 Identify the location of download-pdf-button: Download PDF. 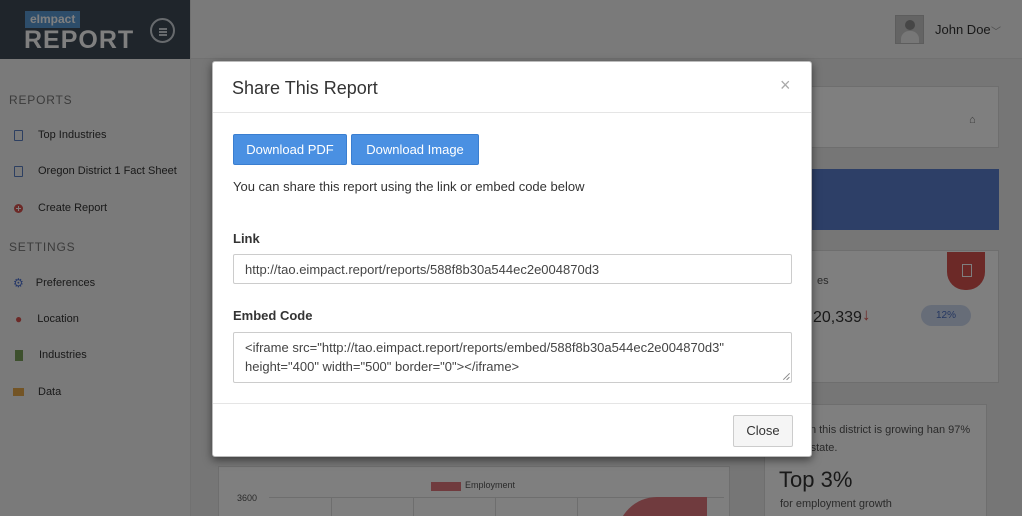
(290, 149).